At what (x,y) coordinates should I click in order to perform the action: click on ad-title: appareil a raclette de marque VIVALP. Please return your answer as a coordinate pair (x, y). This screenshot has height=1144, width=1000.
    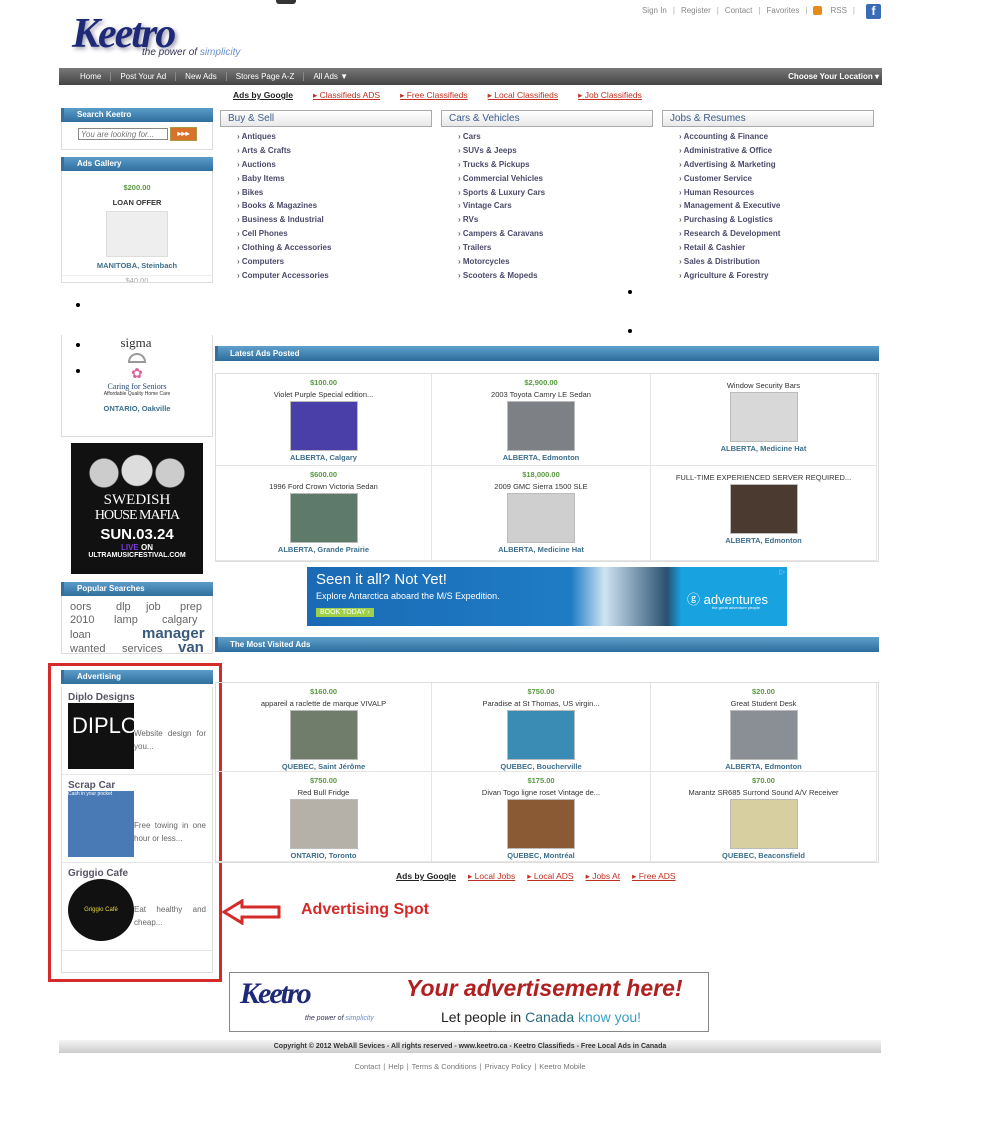
    Looking at the image, I should click on (323, 703).